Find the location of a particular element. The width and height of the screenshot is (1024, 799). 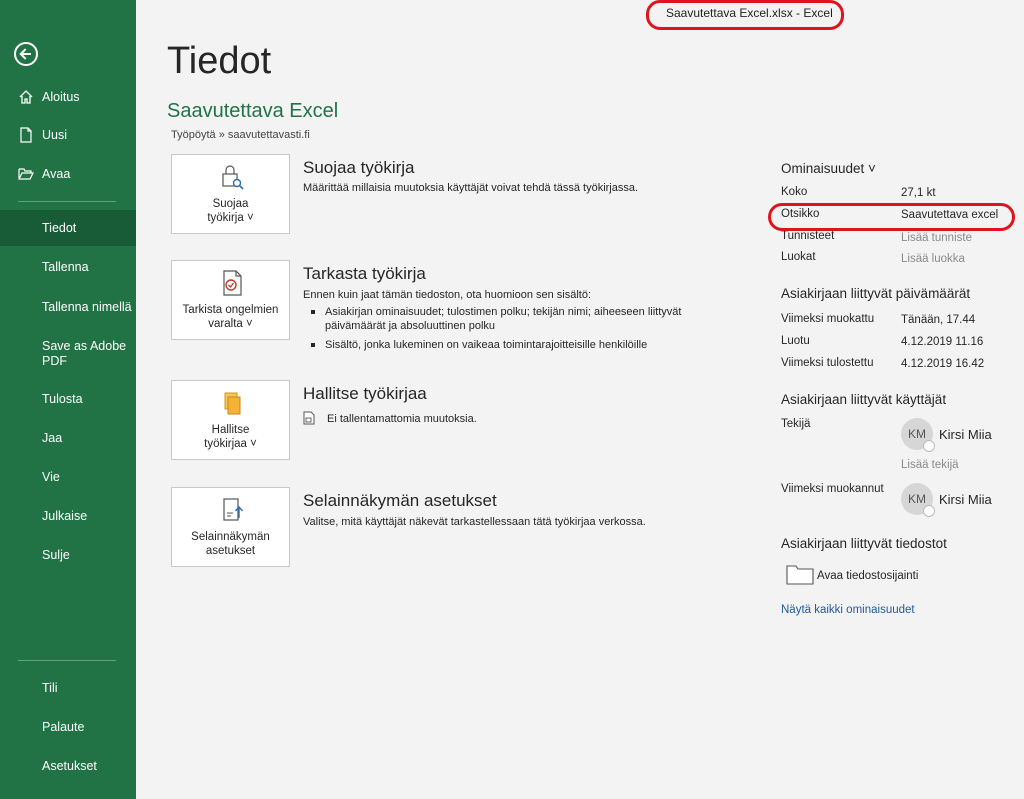

nav-label: Tulosta is located at coordinates (62, 399).